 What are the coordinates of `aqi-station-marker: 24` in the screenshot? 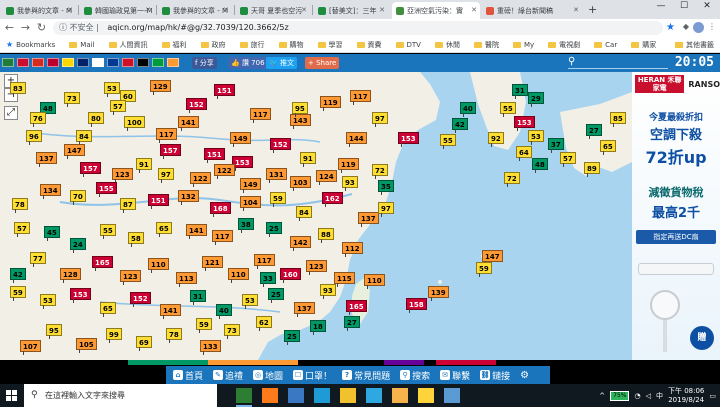 It's located at (78, 245).